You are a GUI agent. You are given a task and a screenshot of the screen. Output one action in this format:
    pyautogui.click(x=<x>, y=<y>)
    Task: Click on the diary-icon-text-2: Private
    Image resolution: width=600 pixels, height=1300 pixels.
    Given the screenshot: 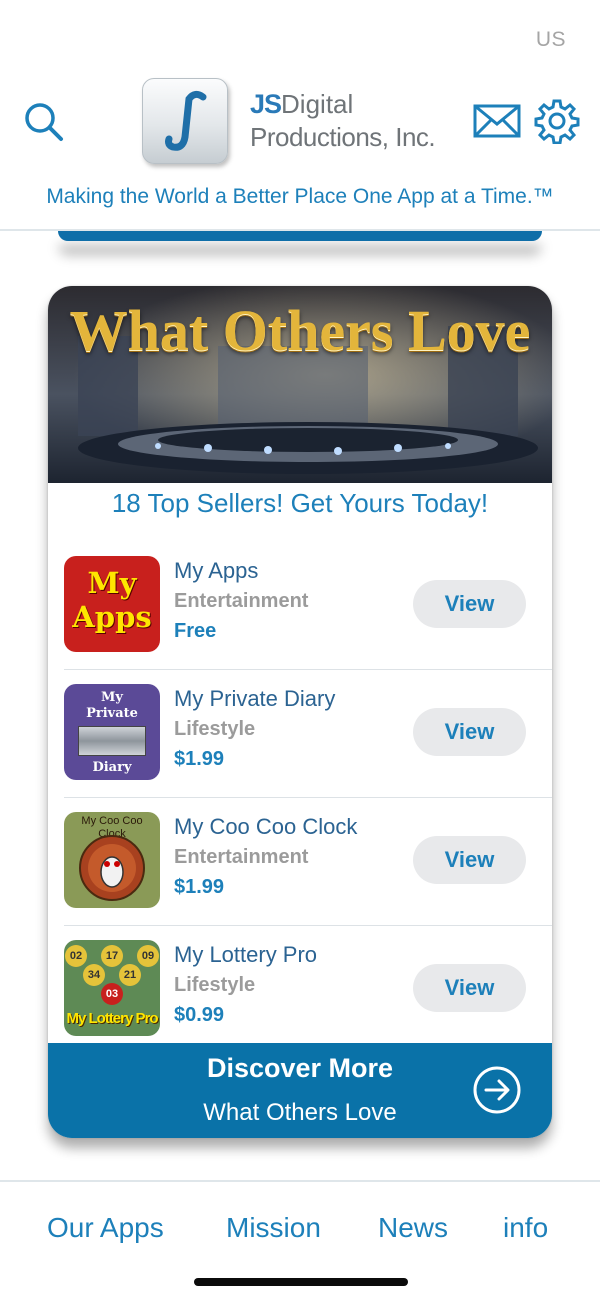 What is the action you would take?
    pyautogui.click(x=112, y=713)
    